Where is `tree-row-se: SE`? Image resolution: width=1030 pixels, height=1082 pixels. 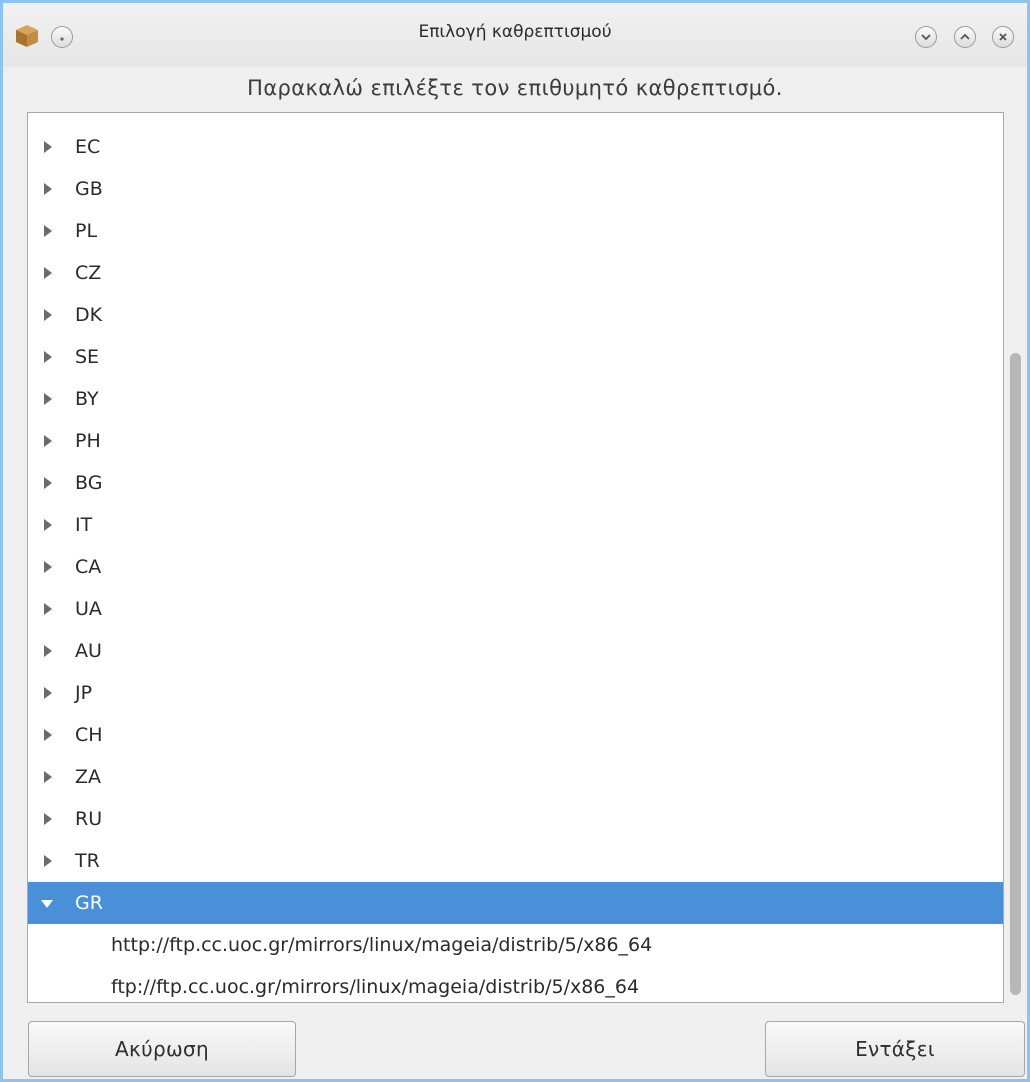 tree-row-se: SE is located at coordinates (515, 357).